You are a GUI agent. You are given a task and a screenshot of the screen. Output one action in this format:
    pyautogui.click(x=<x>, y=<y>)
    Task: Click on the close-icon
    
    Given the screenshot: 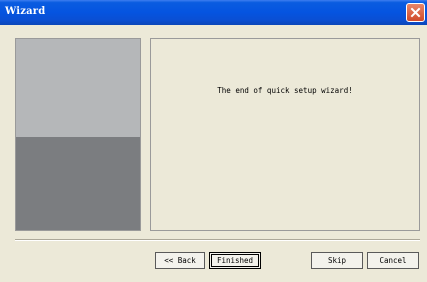 What is the action you would take?
    pyautogui.click(x=415, y=12)
    